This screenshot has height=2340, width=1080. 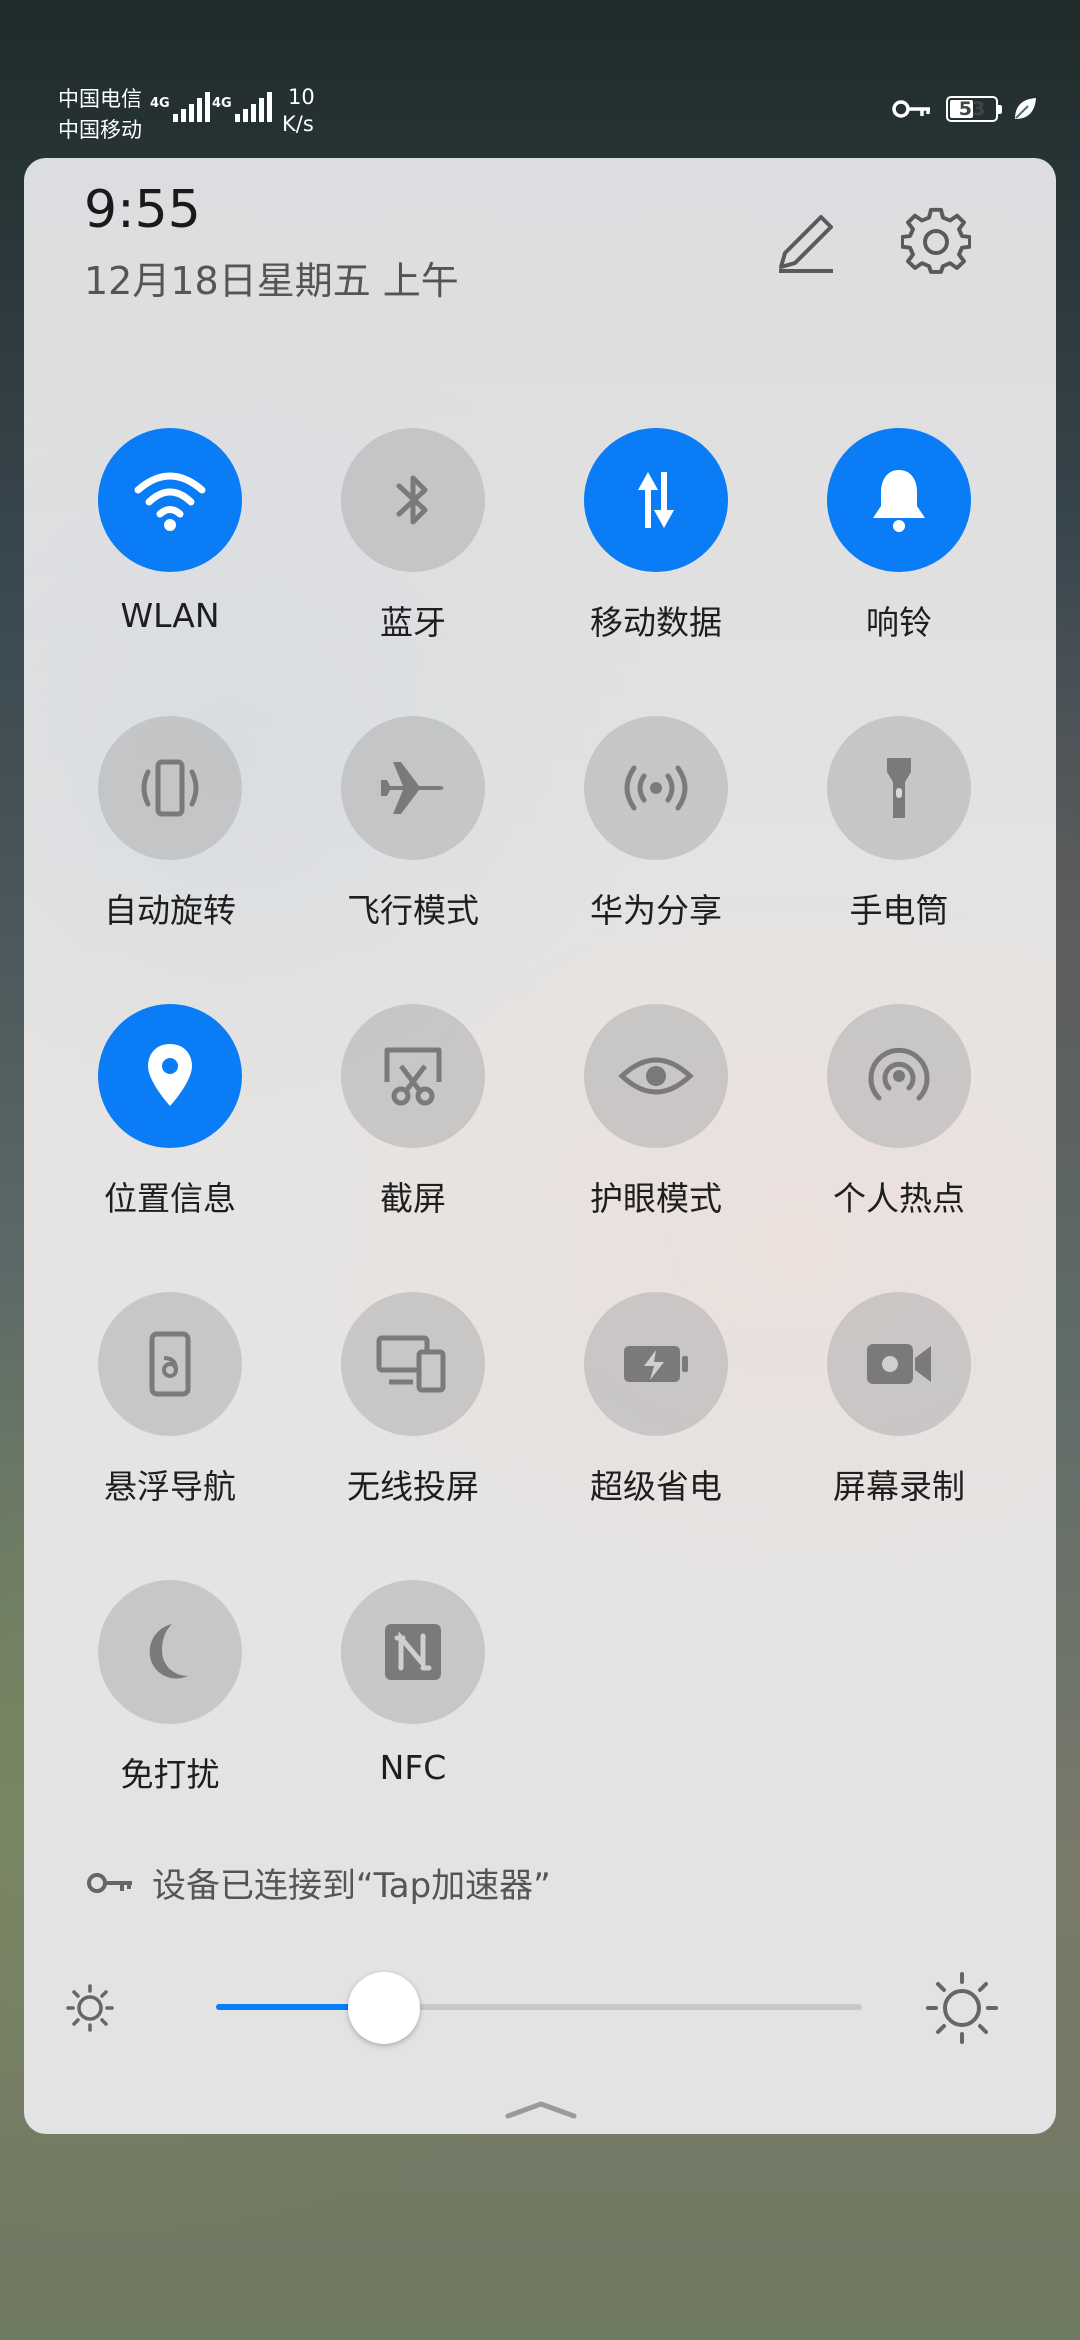 I want to click on tile-mobile-data: 移动数据, so click(x=656, y=543).